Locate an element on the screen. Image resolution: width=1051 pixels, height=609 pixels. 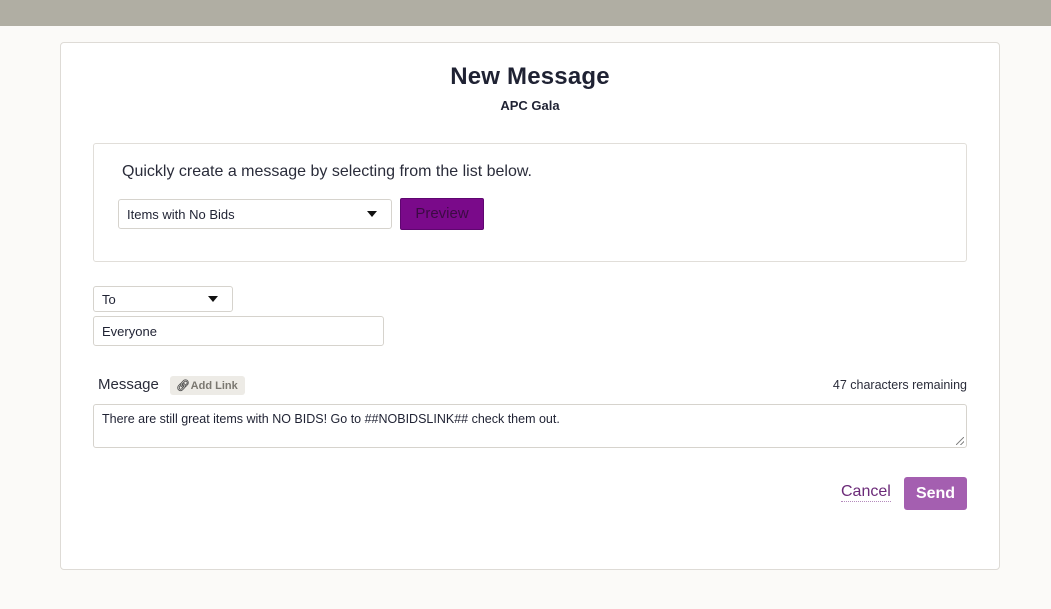
recipients-field: Everyone is located at coordinates (238, 331).